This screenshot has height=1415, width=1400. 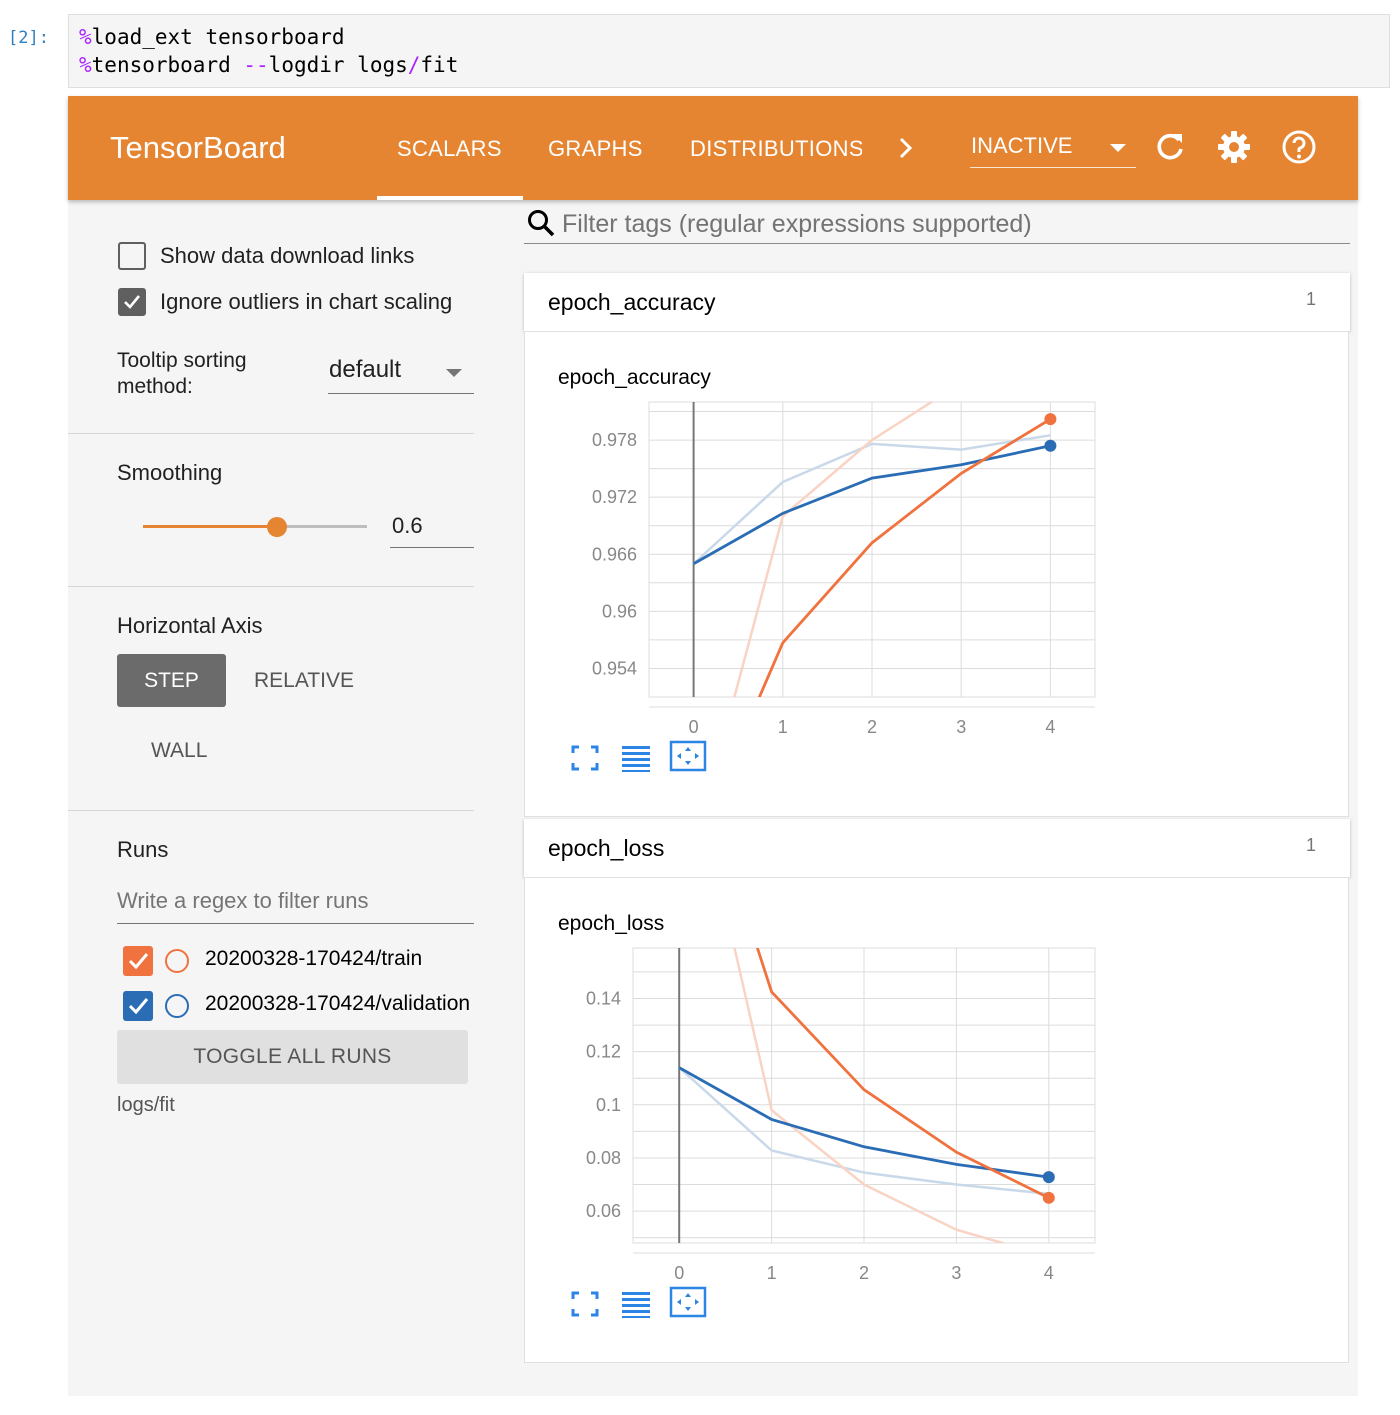 I want to click on slider-knob, so click(x=277, y=527).